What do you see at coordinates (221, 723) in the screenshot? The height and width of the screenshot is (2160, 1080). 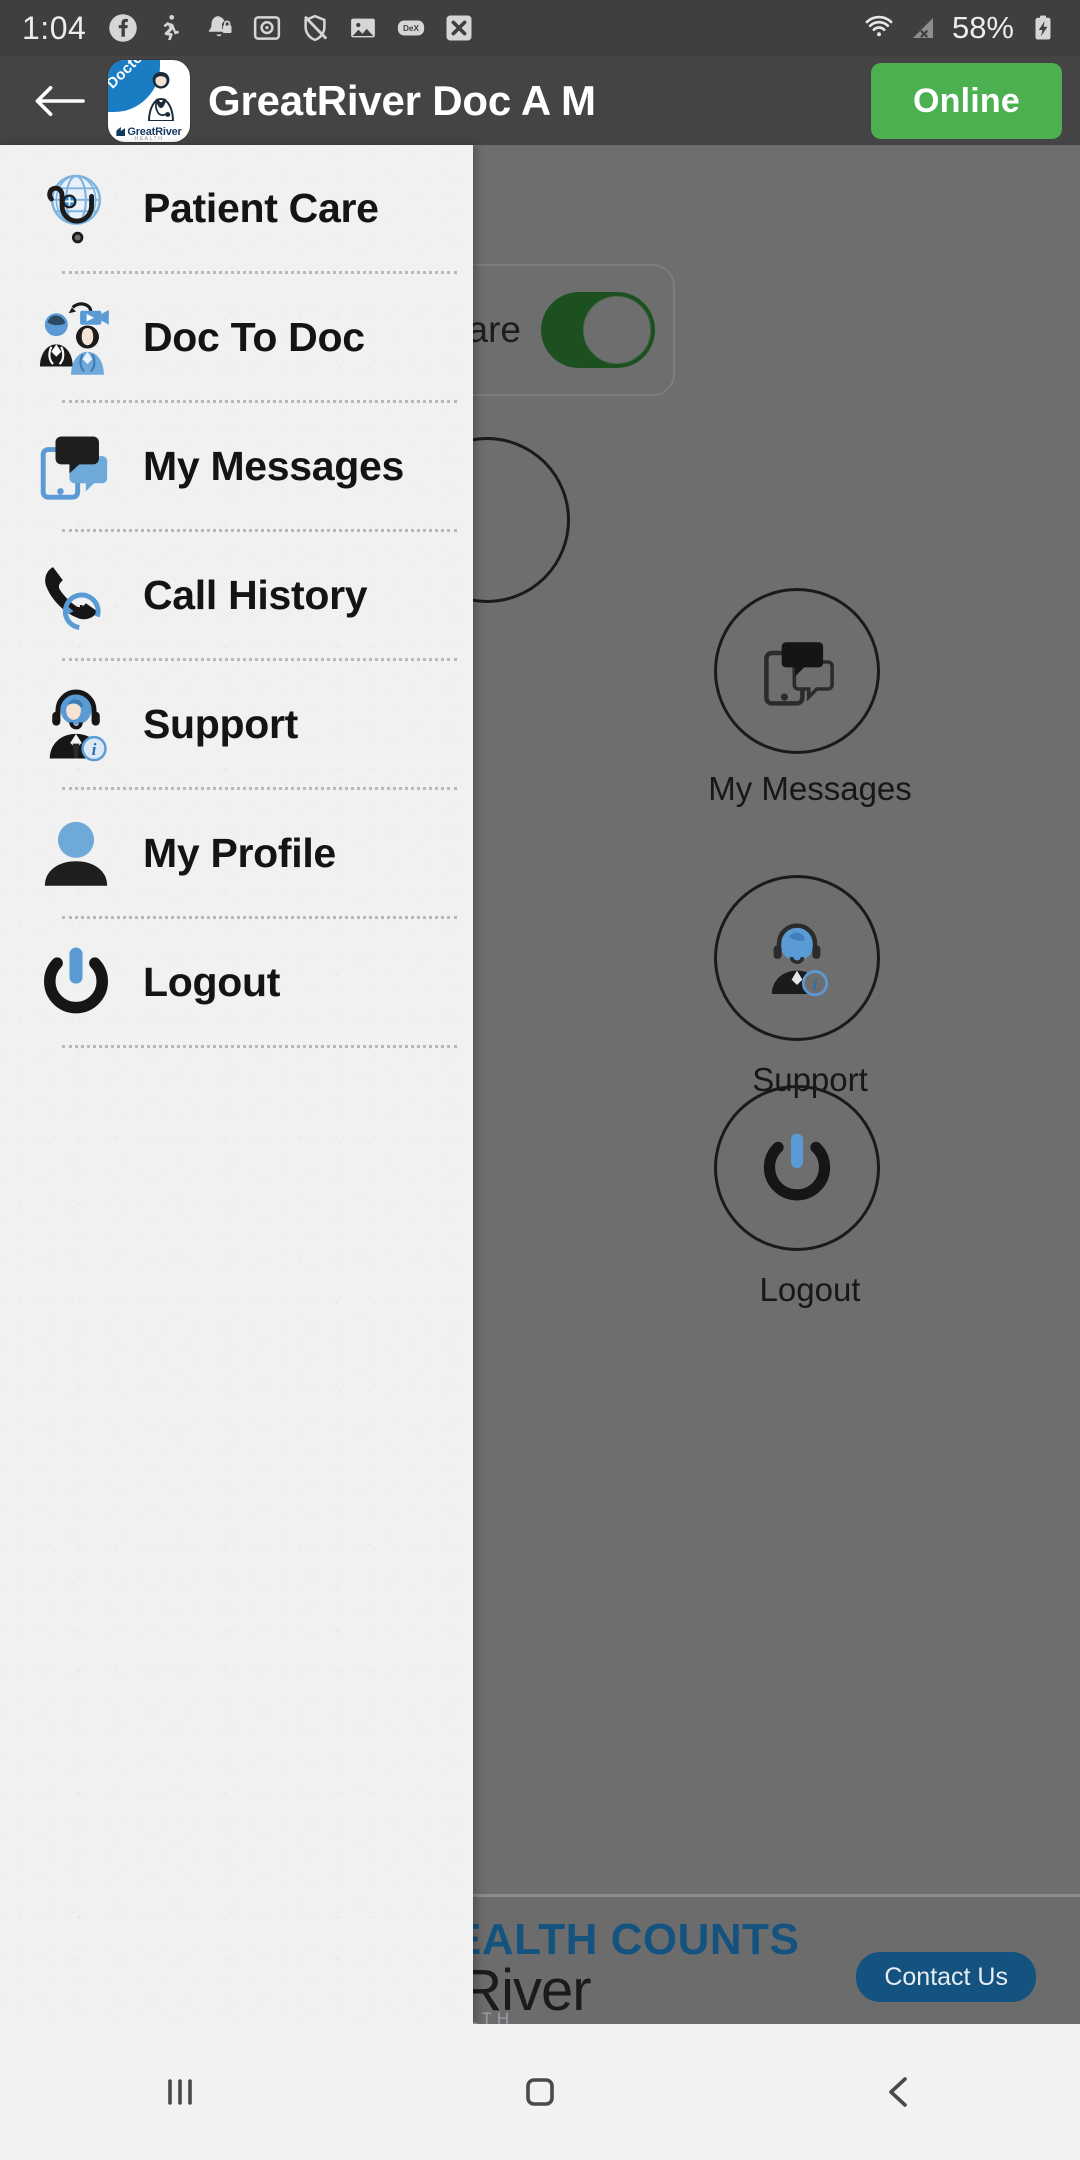 I see `drawer-item-label: Support` at bounding box center [221, 723].